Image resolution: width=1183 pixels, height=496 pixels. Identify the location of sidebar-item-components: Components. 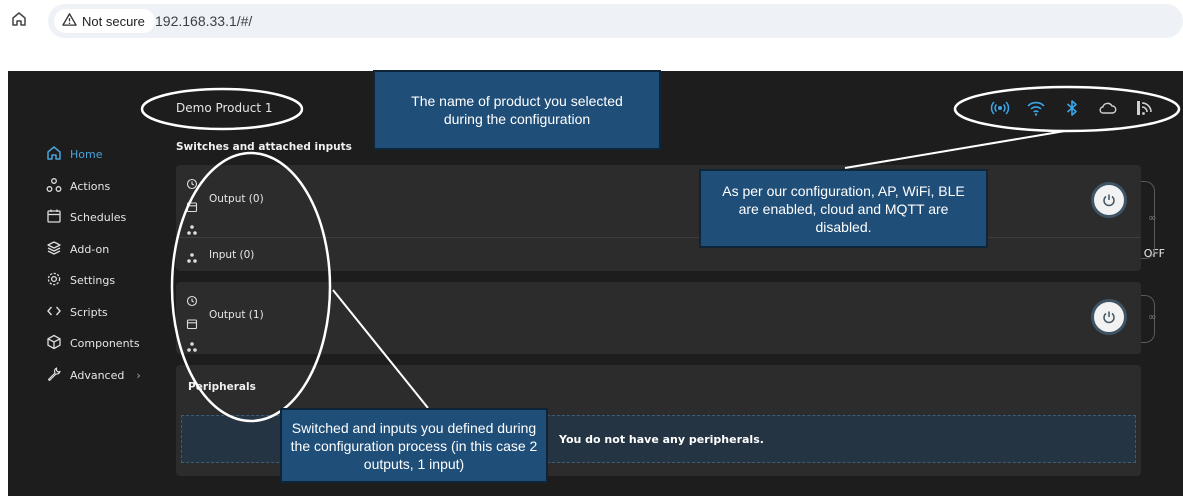
(106, 344).